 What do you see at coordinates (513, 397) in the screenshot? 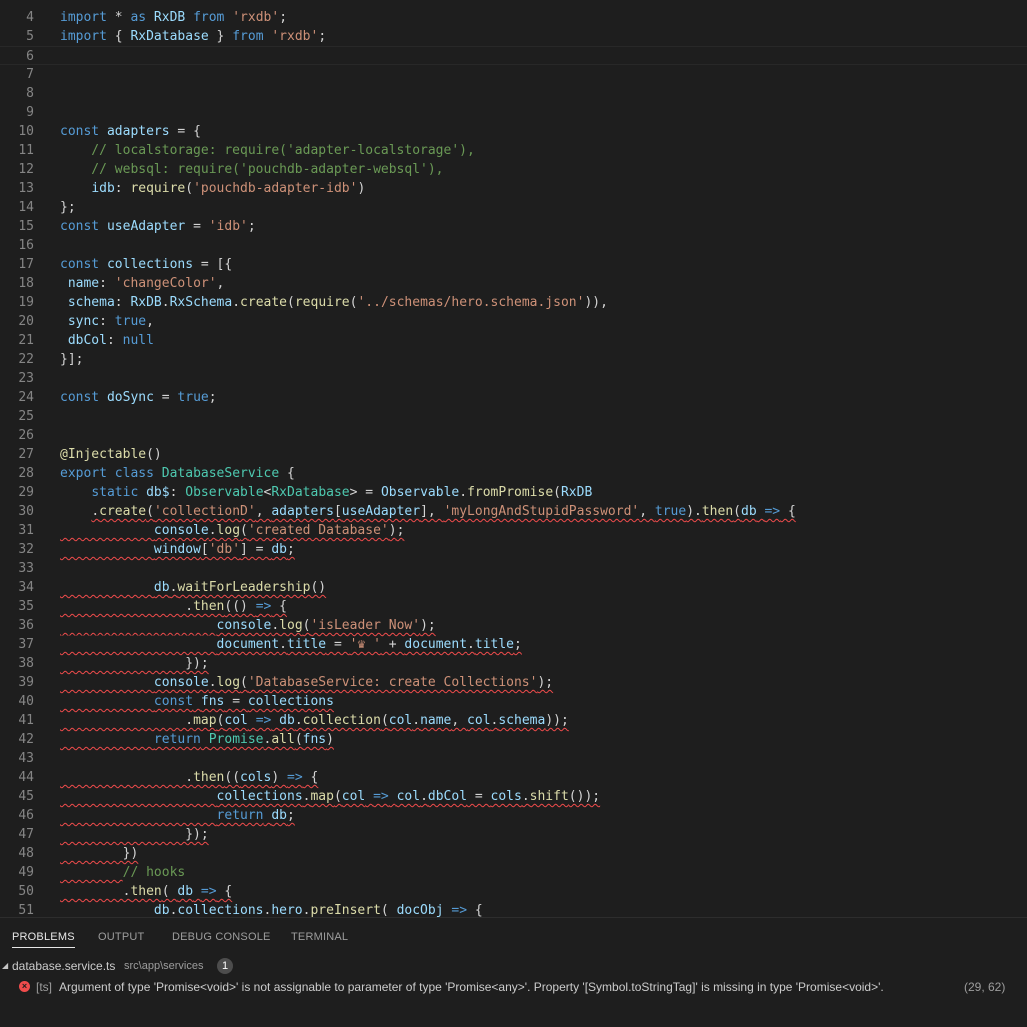
I see `code-line: 24 const doSync = true;` at bounding box center [513, 397].